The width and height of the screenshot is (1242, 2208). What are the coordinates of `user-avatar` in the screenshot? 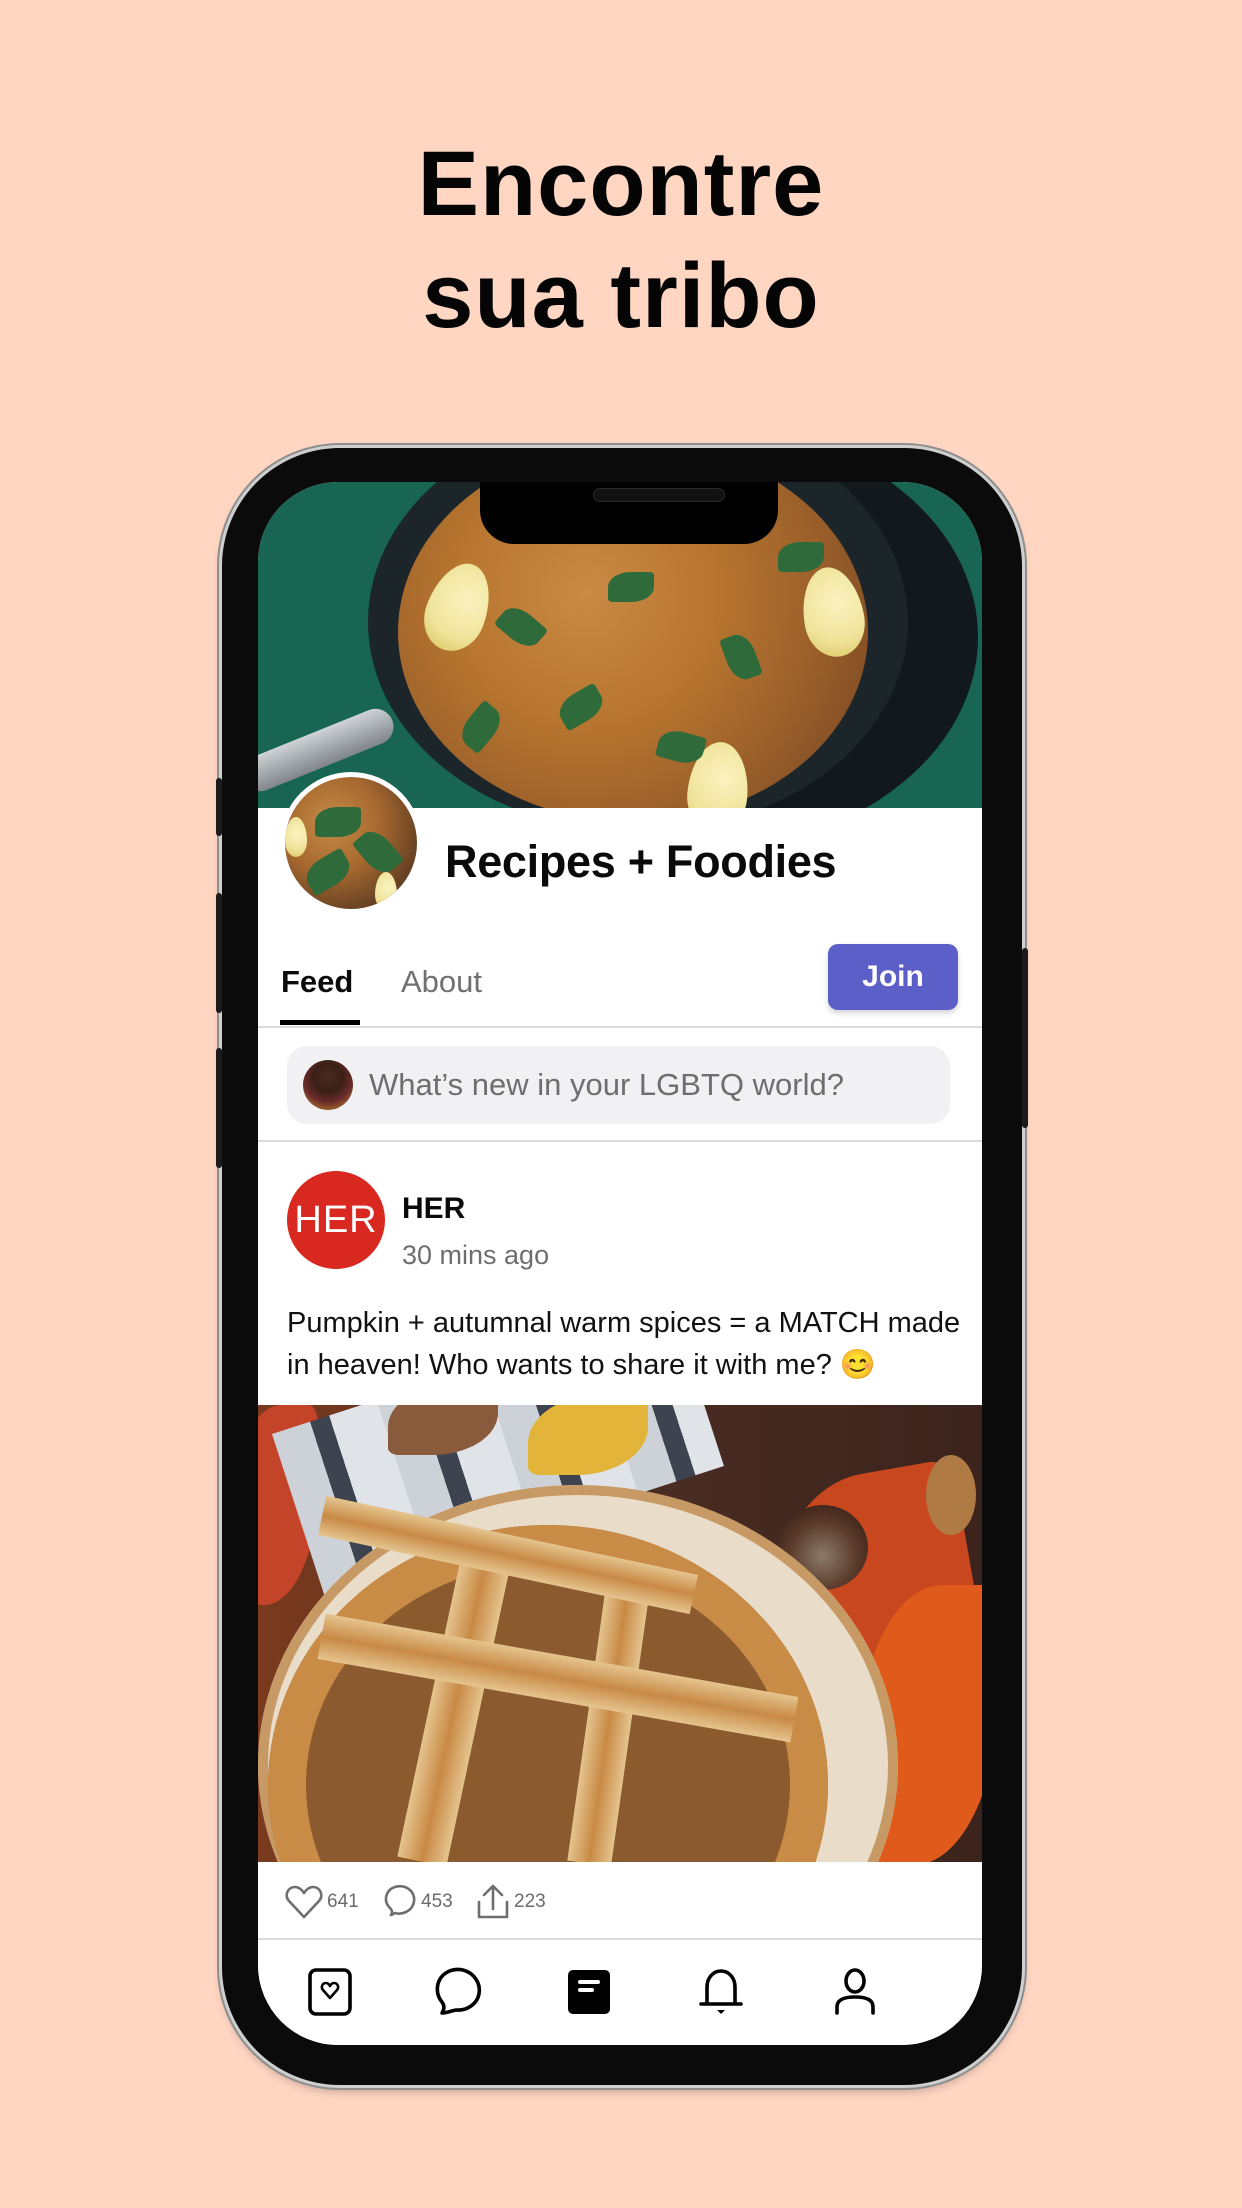 It's located at (328, 1085).